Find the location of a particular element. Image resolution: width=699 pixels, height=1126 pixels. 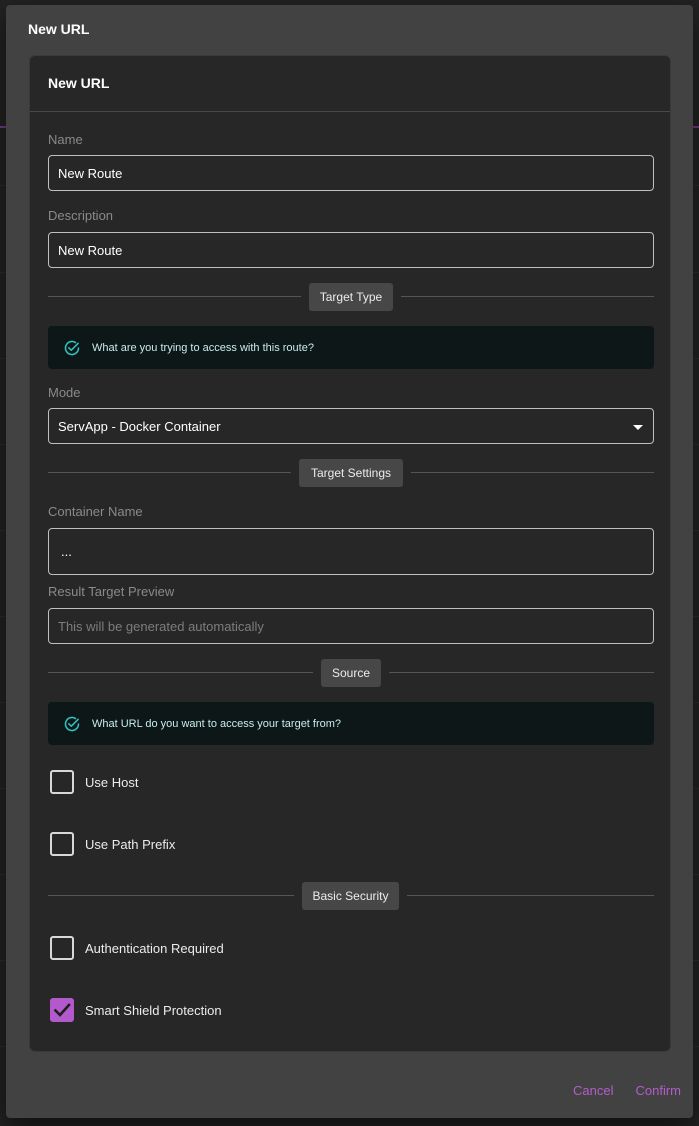

mode-select: ServApp - Docker Container is located at coordinates (351, 426).